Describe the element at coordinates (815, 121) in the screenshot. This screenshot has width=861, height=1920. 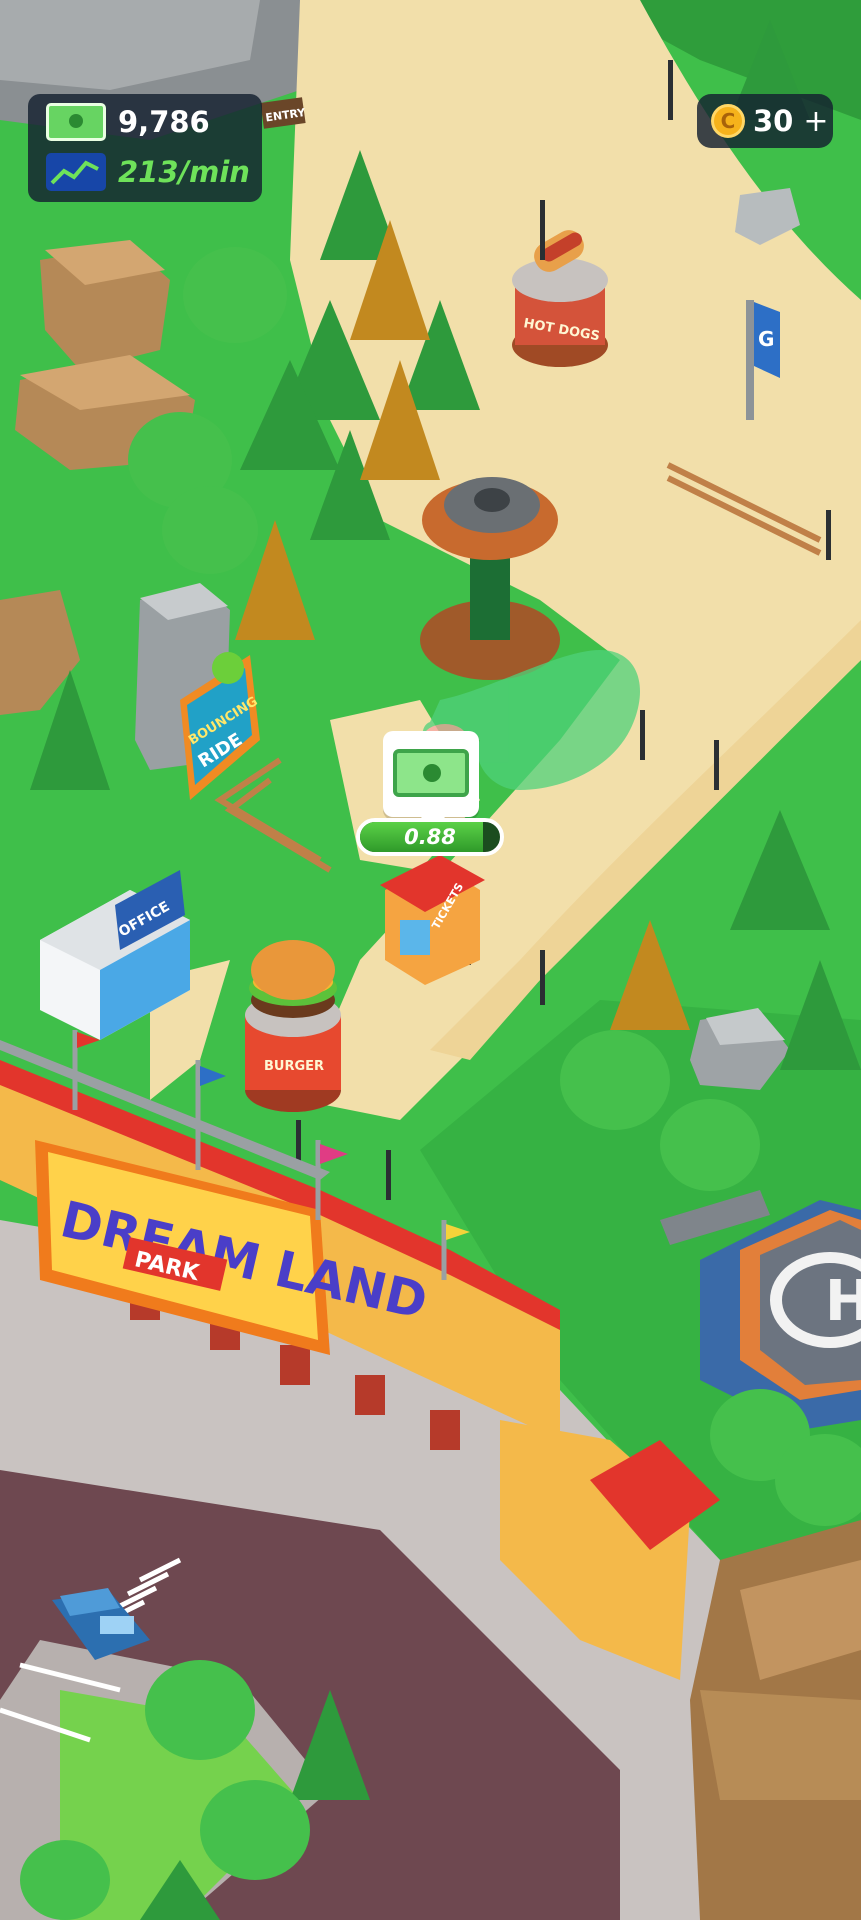
I see `add-coins-button: +` at that location.